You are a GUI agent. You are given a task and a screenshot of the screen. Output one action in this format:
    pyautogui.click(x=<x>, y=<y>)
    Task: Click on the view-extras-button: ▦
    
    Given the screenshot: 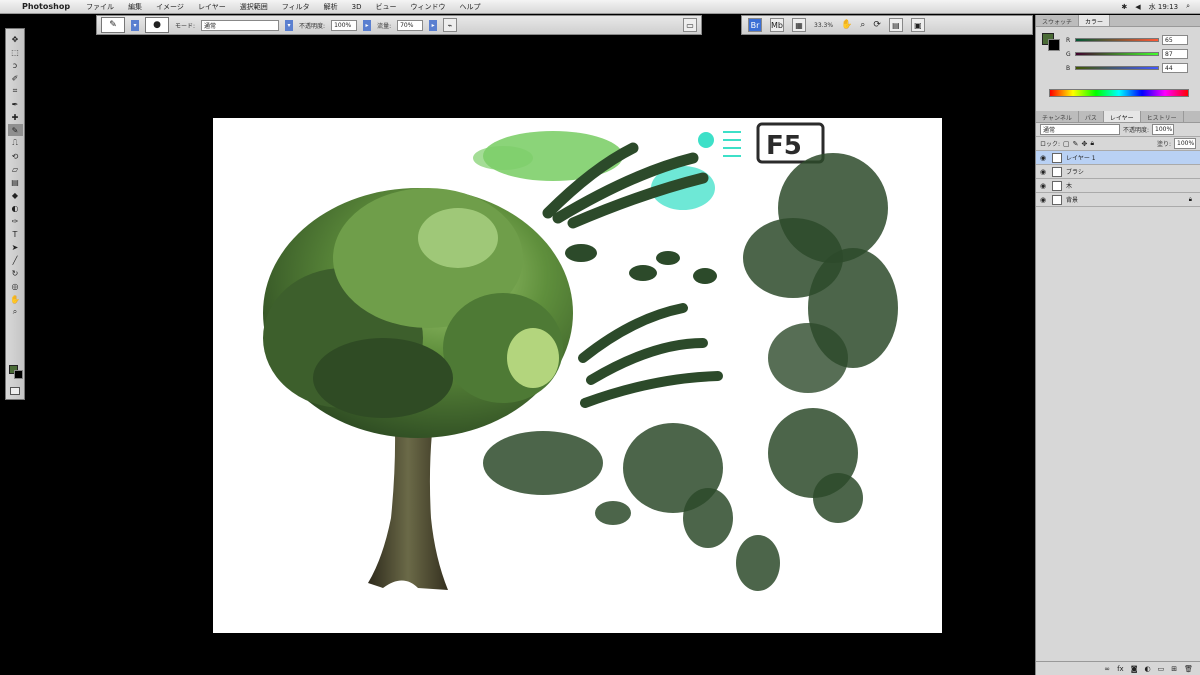 What is the action you would take?
    pyautogui.click(x=799, y=25)
    